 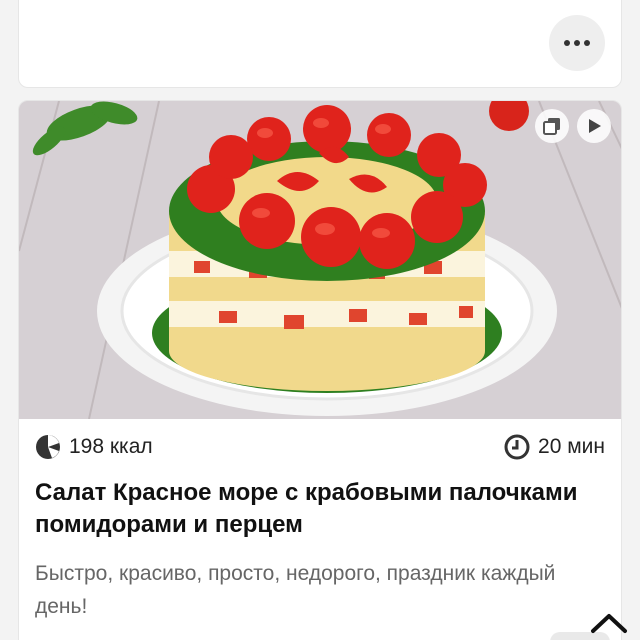 I want to click on play-video-button, so click(x=594, y=126).